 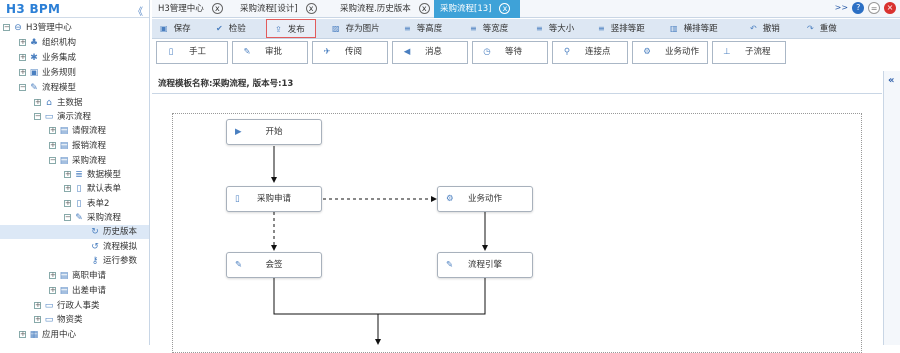 I want to click on connector-merge, so click(x=379, y=296).